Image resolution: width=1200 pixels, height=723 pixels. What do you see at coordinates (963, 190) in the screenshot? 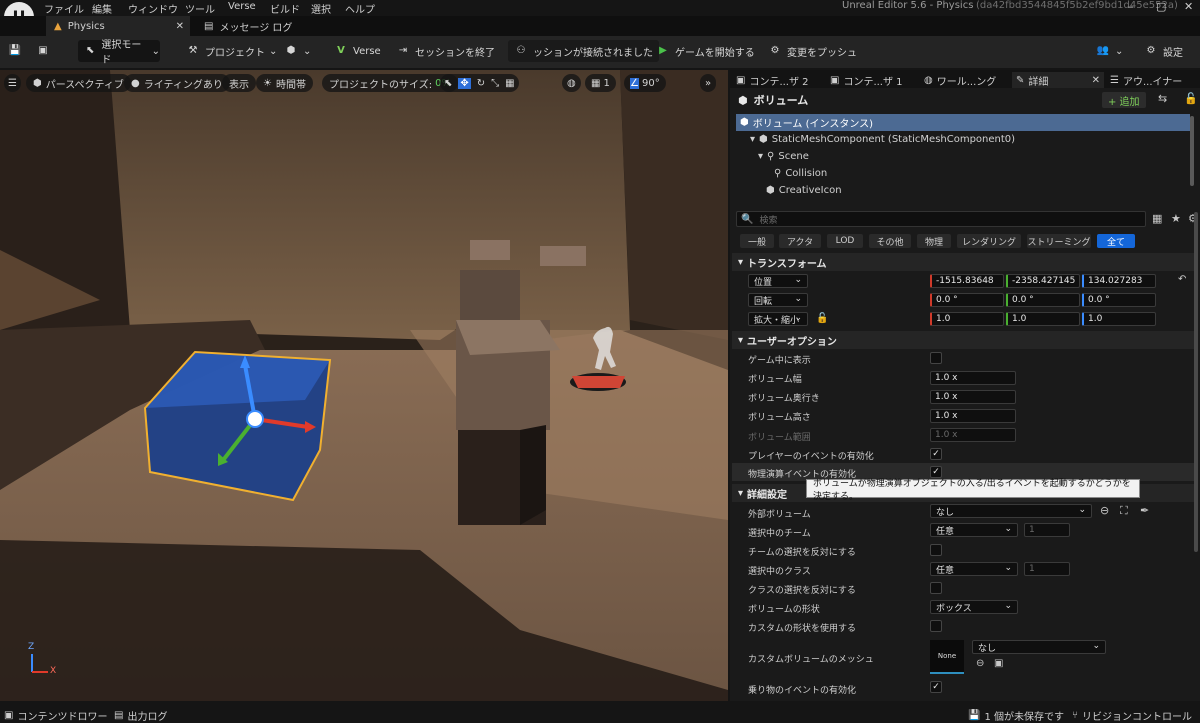
I see `tree-item-creativeicon: ⬢ CreativeIcon` at bounding box center [963, 190].